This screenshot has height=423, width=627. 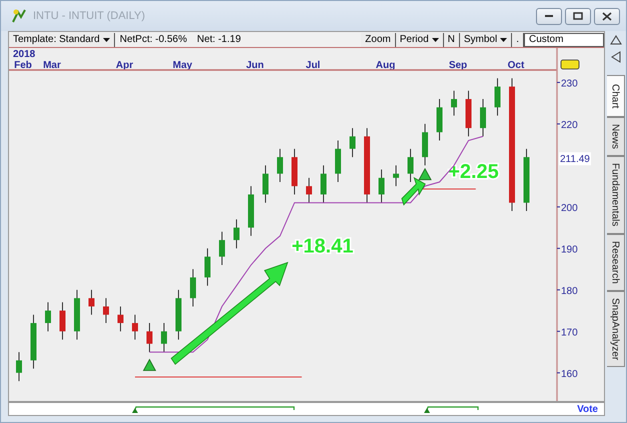 What do you see at coordinates (516, 65) in the screenshot?
I see `month-label: Oct` at bounding box center [516, 65].